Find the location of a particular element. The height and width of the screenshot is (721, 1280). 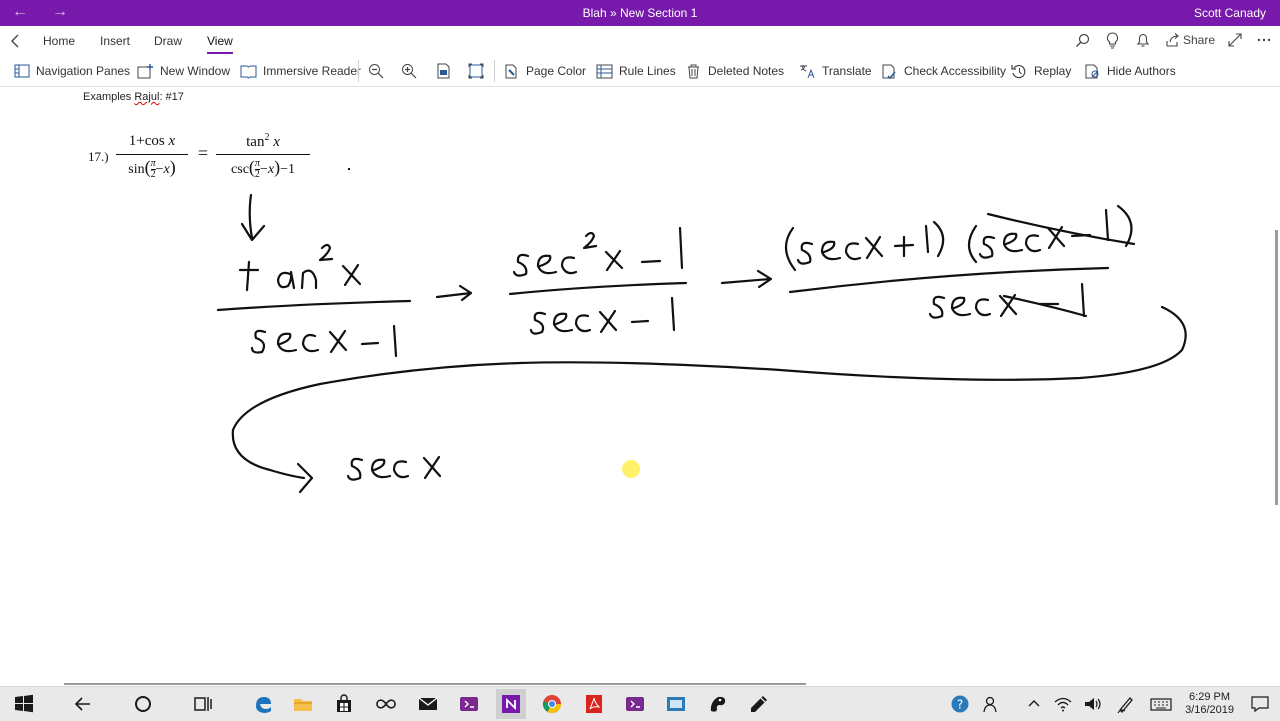

new-window-icon is located at coordinates (145, 70).